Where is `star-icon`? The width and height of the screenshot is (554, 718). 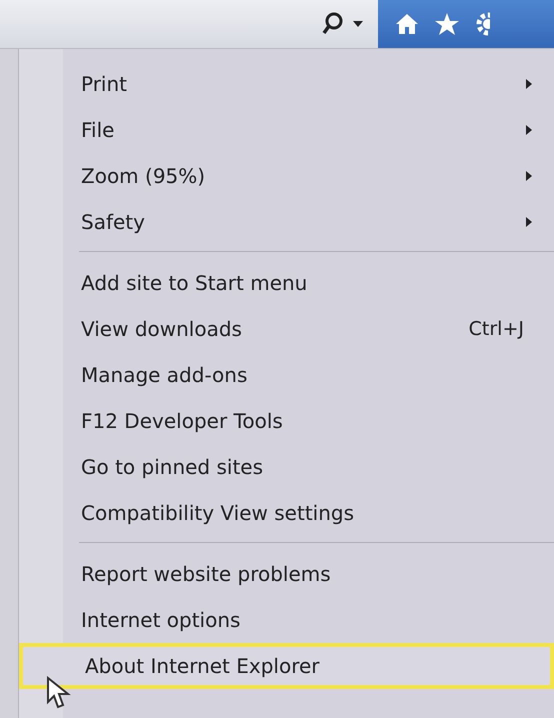
star-icon is located at coordinates (447, 24).